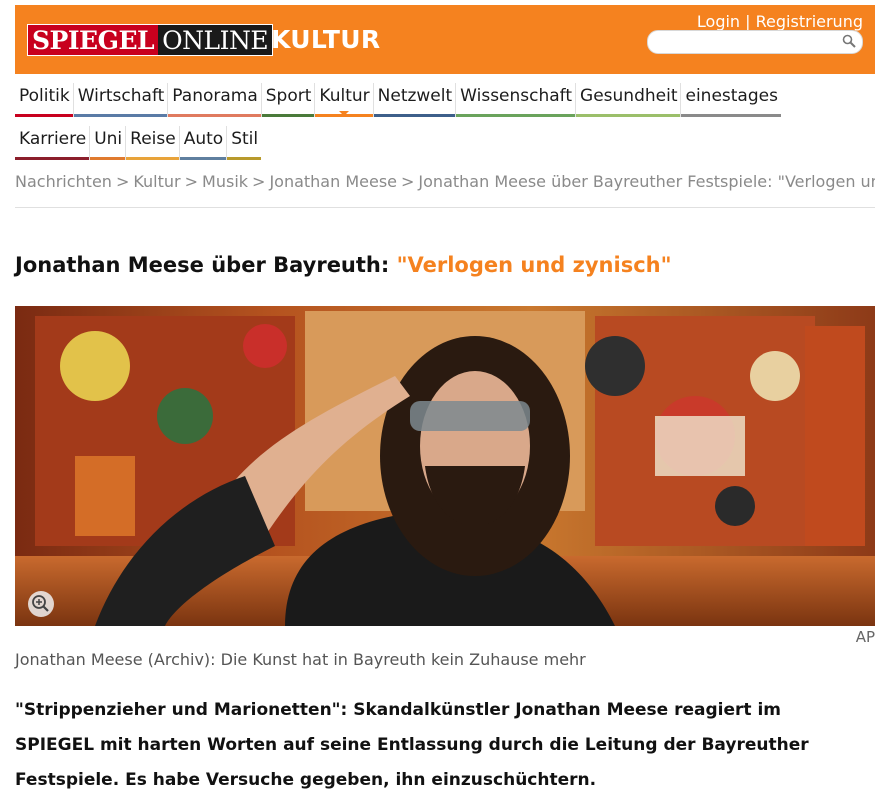 The width and height of the screenshot is (885, 811). What do you see at coordinates (53, 139) in the screenshot?
I see `nav-item-label: Karriere` at bounding box center [53, 139].